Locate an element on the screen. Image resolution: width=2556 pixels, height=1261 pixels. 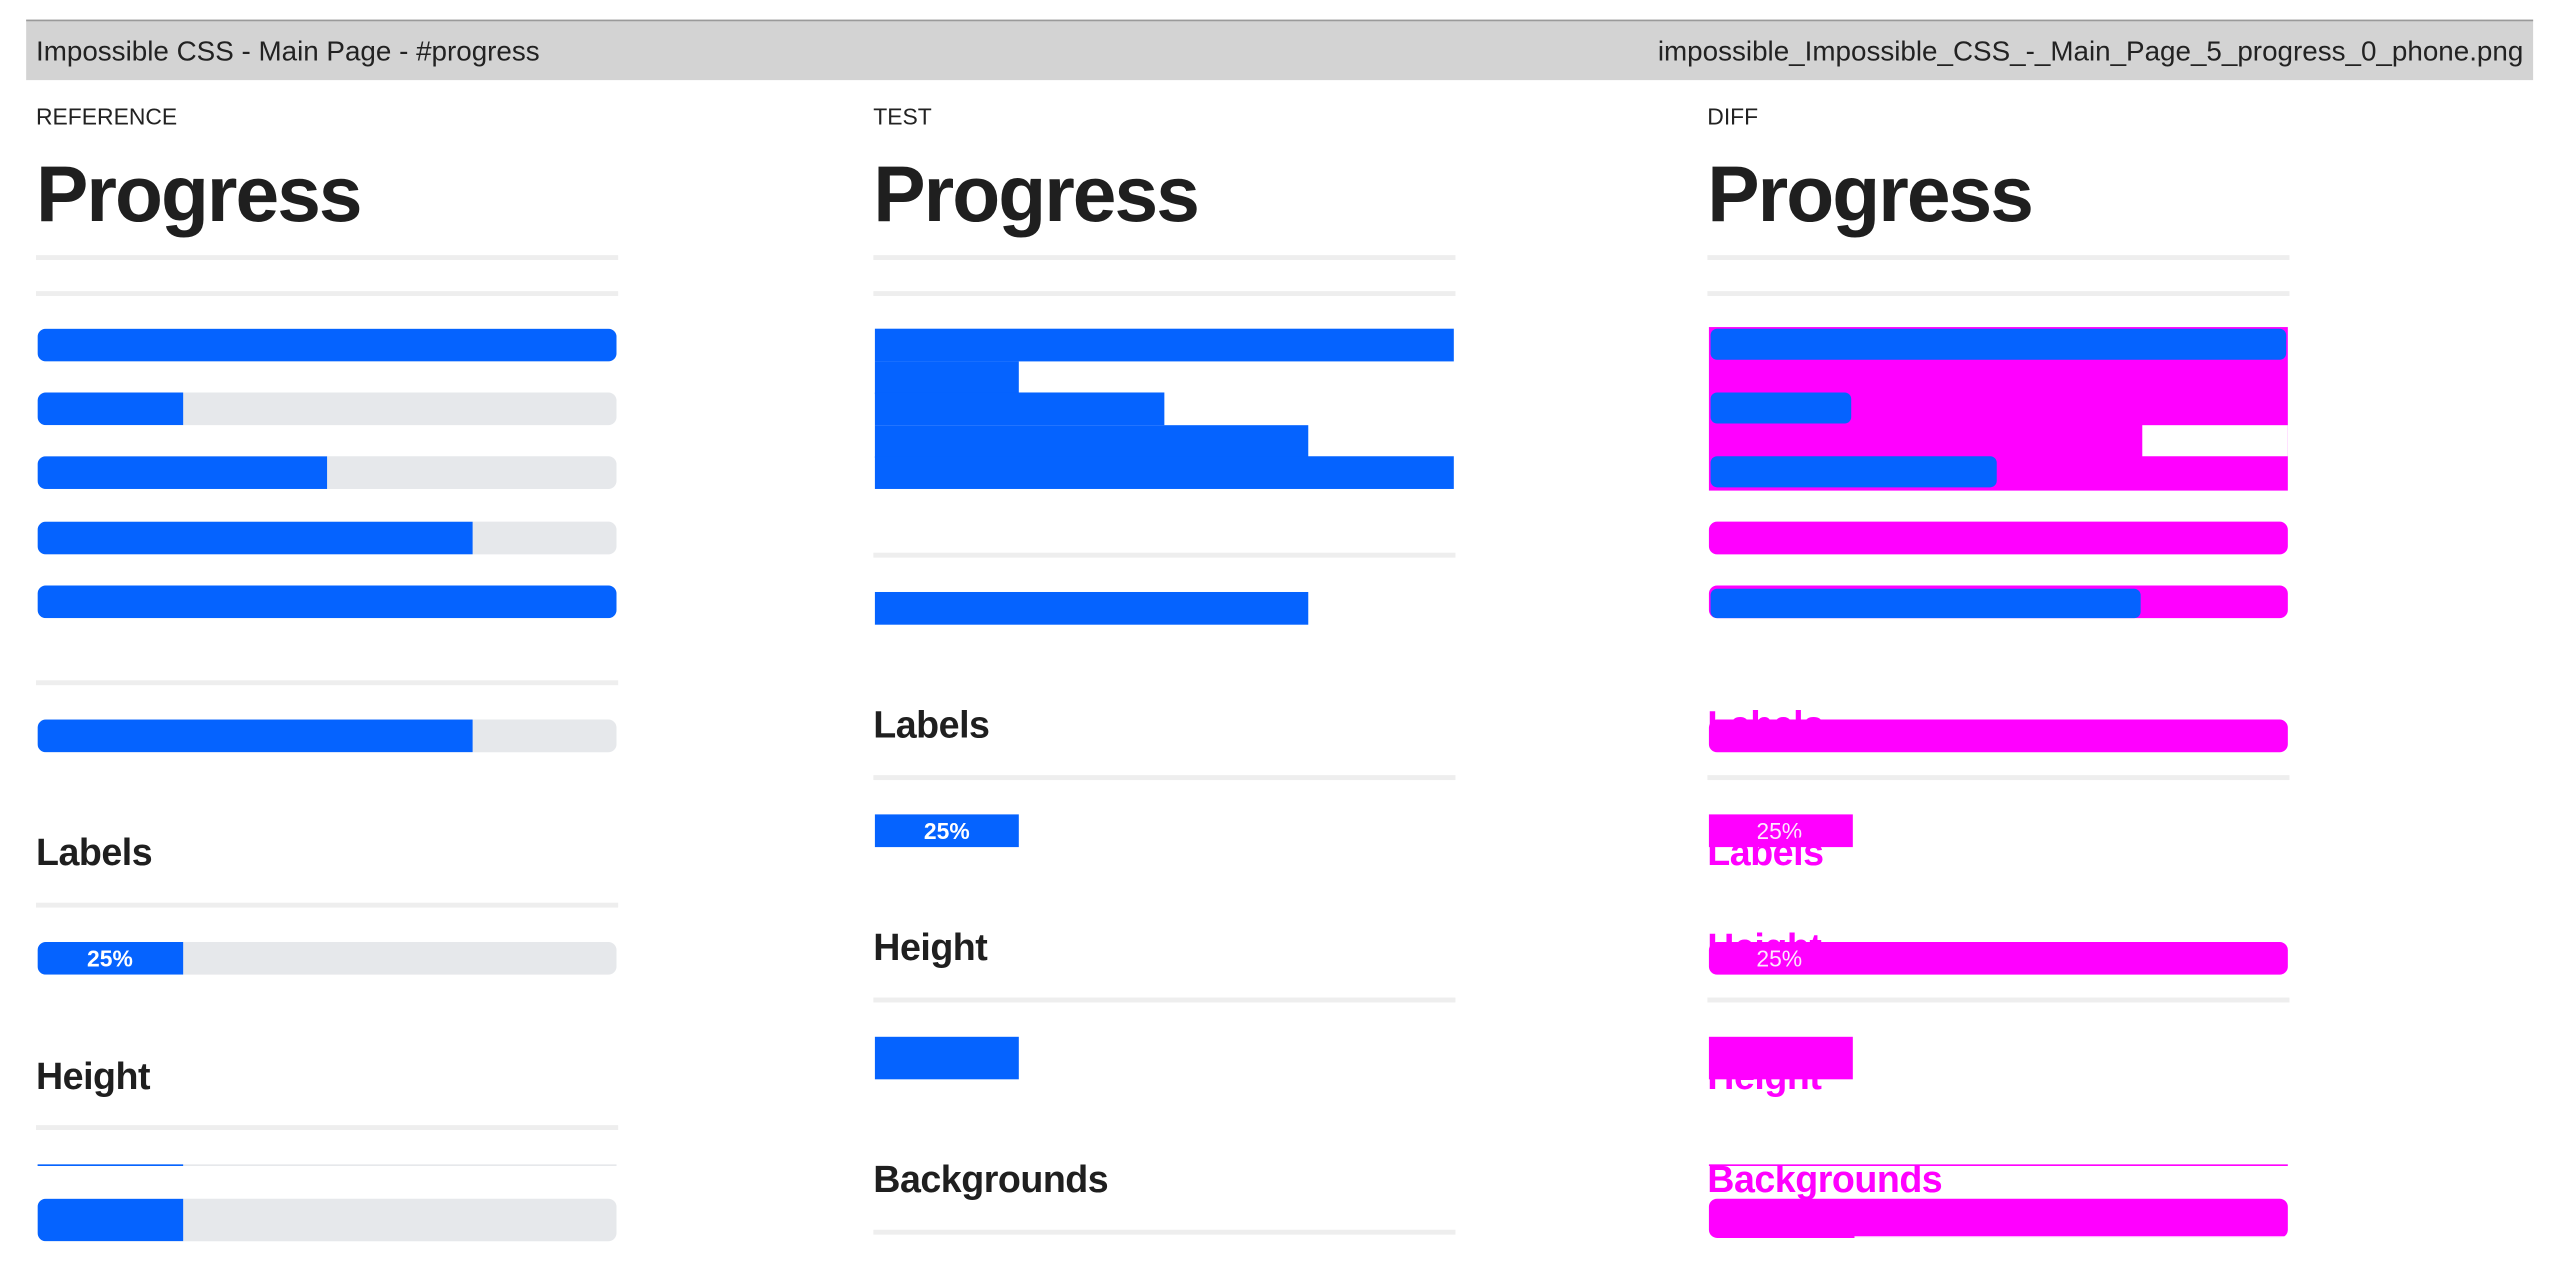
test-column-label: TEST is located at coordinates (902, 116).